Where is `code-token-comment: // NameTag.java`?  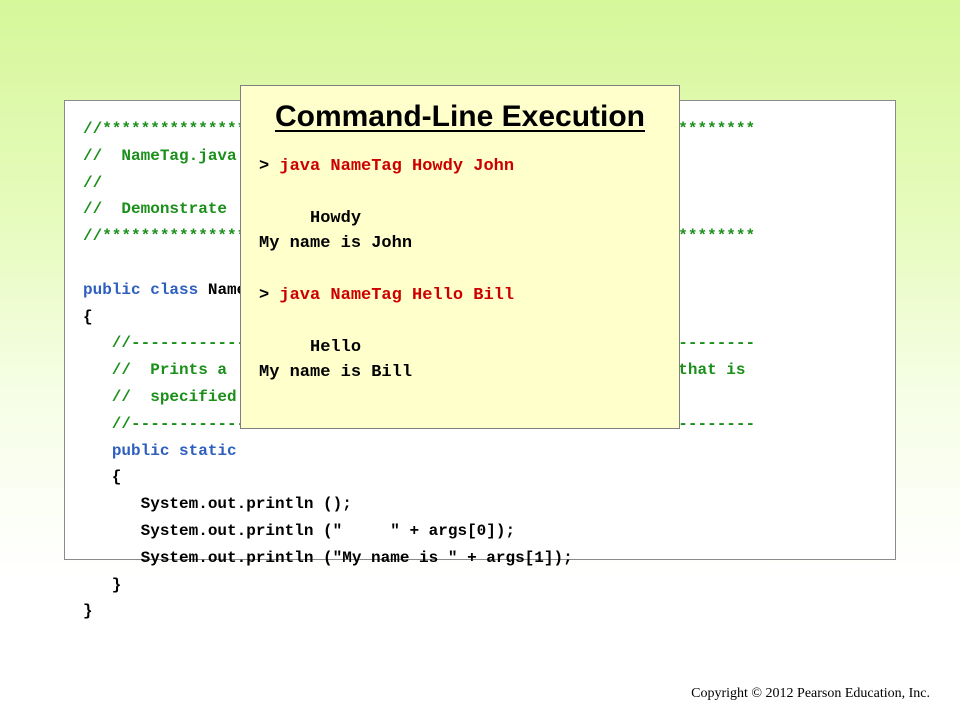
code-token-comment: // NameTag.java is located at coordinates (160, 155).